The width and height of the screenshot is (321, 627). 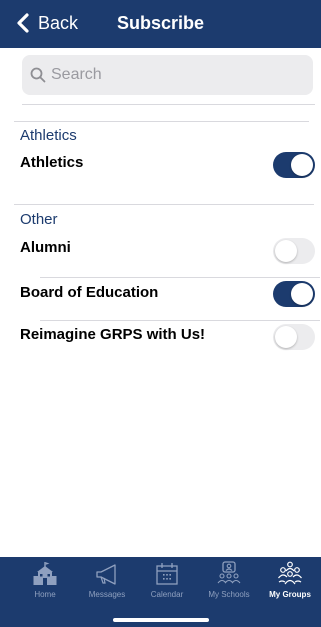 What do you see at coordinates (290, 573) in the screenshot?
I see `groups-icon` at bounding box center [290, 573].